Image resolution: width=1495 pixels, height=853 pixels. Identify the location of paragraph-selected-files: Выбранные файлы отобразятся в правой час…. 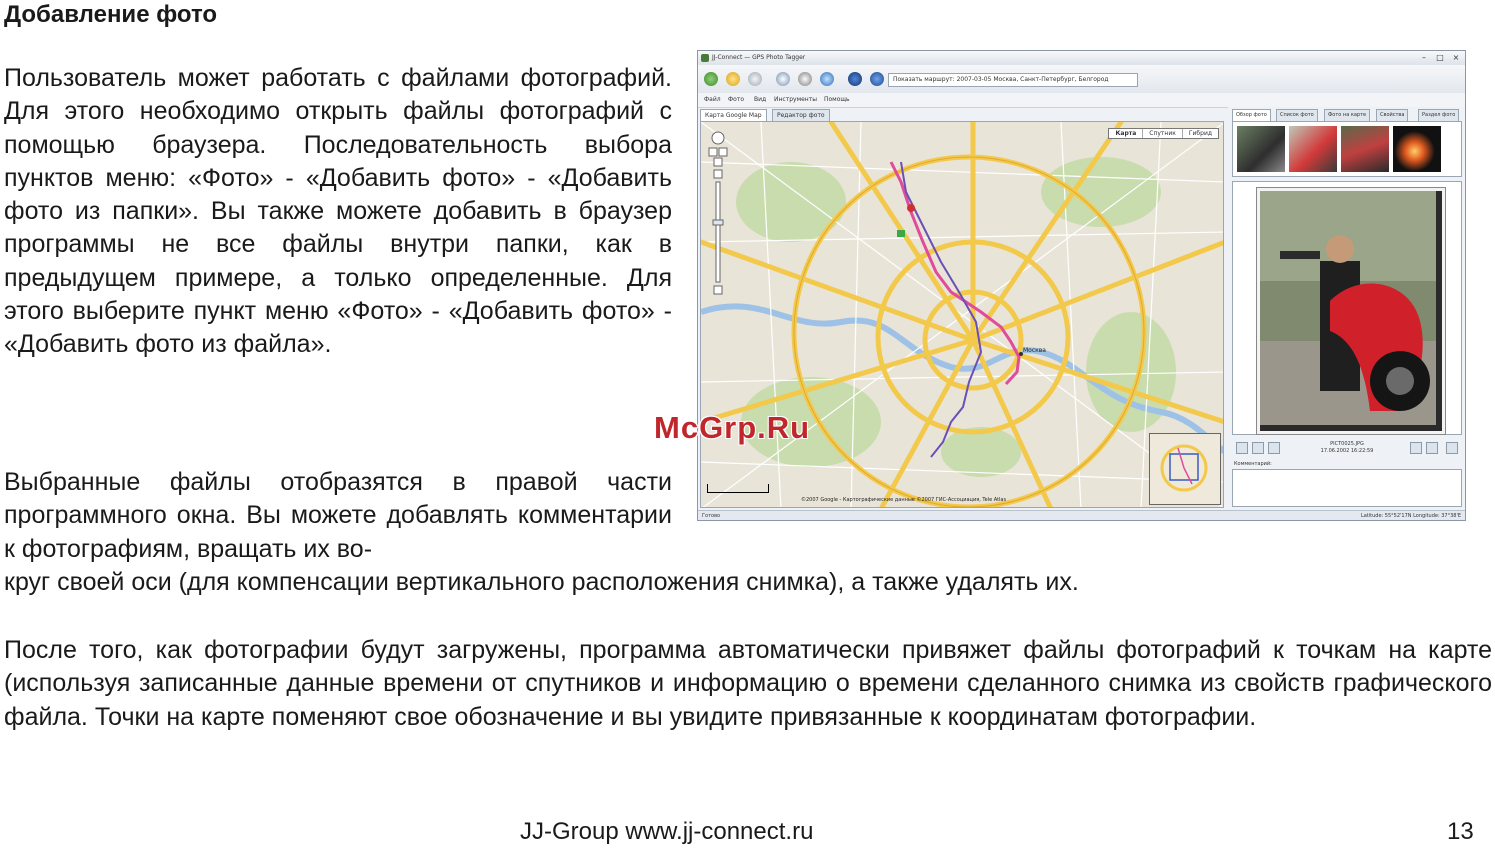
(338, 515).